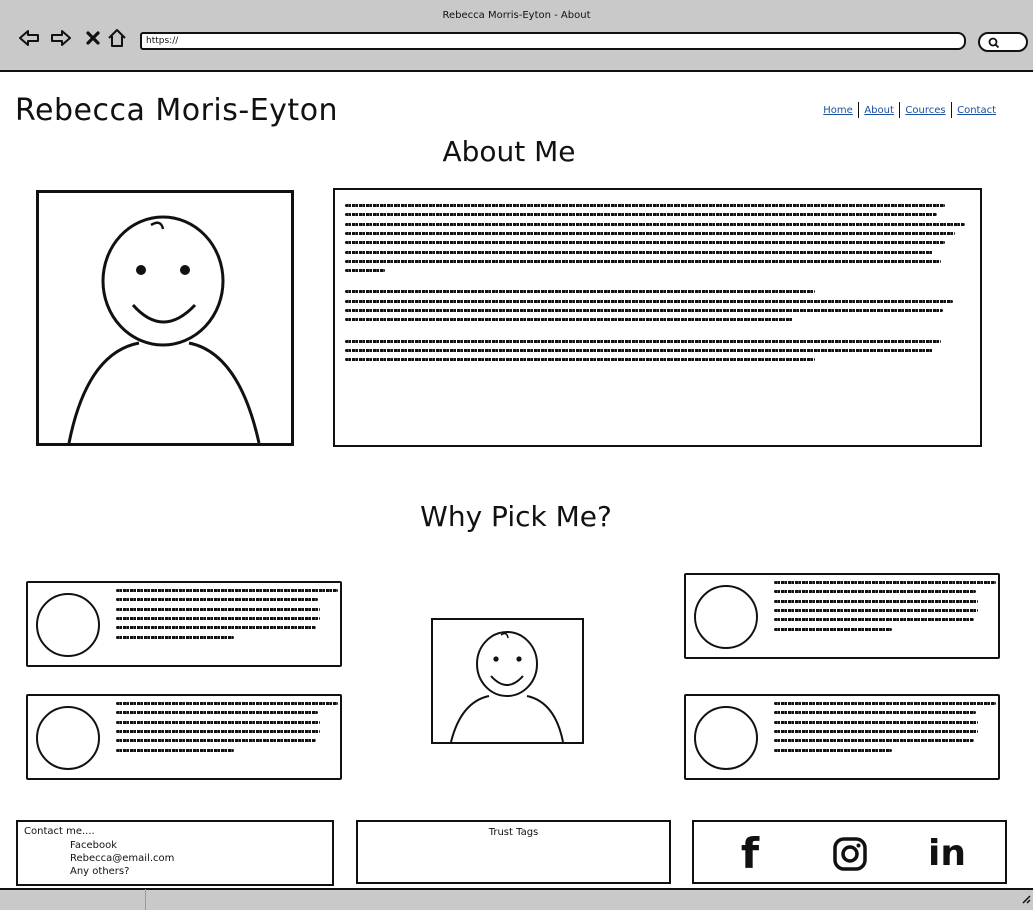 The image size is (1033, 910). What do you see at coordinates (516, 15) in the screenshot?
I see `window-title: Rebecca Morris-Eyton - About` at bounding box center [516, 15].